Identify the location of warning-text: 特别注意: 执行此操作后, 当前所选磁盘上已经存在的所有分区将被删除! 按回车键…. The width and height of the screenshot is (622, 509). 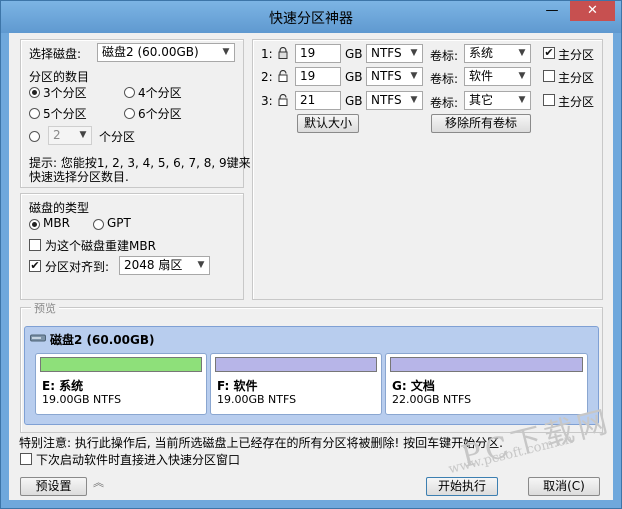
(261, 443).